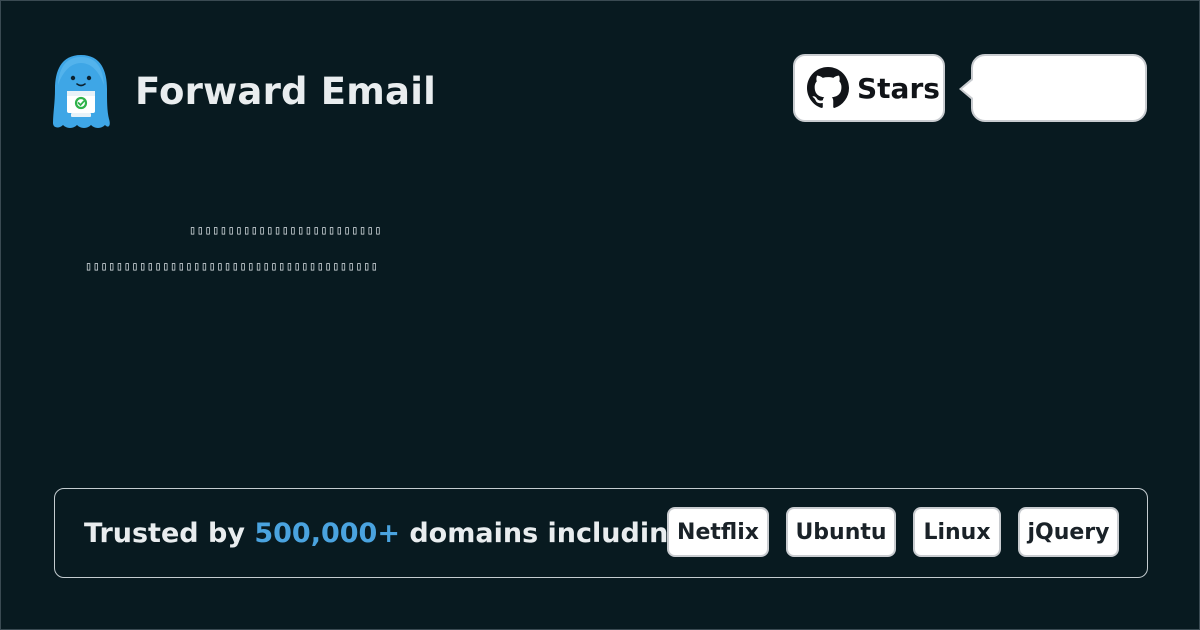 The image size is (1200, 630). I want to click on domain-chip-jquery: jQuery, so click(1068, 532).